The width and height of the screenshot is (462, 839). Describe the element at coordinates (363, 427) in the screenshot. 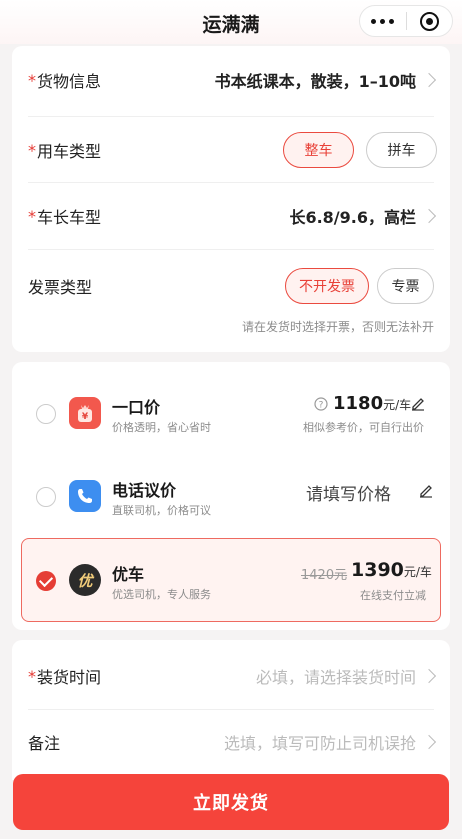

I see `pricing-note-fixed: 相似参考价，可自行出价` at that location.